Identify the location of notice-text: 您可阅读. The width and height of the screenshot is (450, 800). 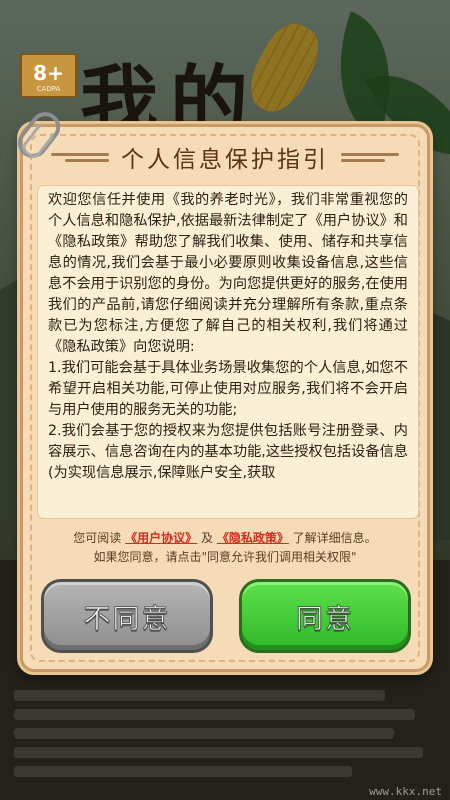
(97, 538).